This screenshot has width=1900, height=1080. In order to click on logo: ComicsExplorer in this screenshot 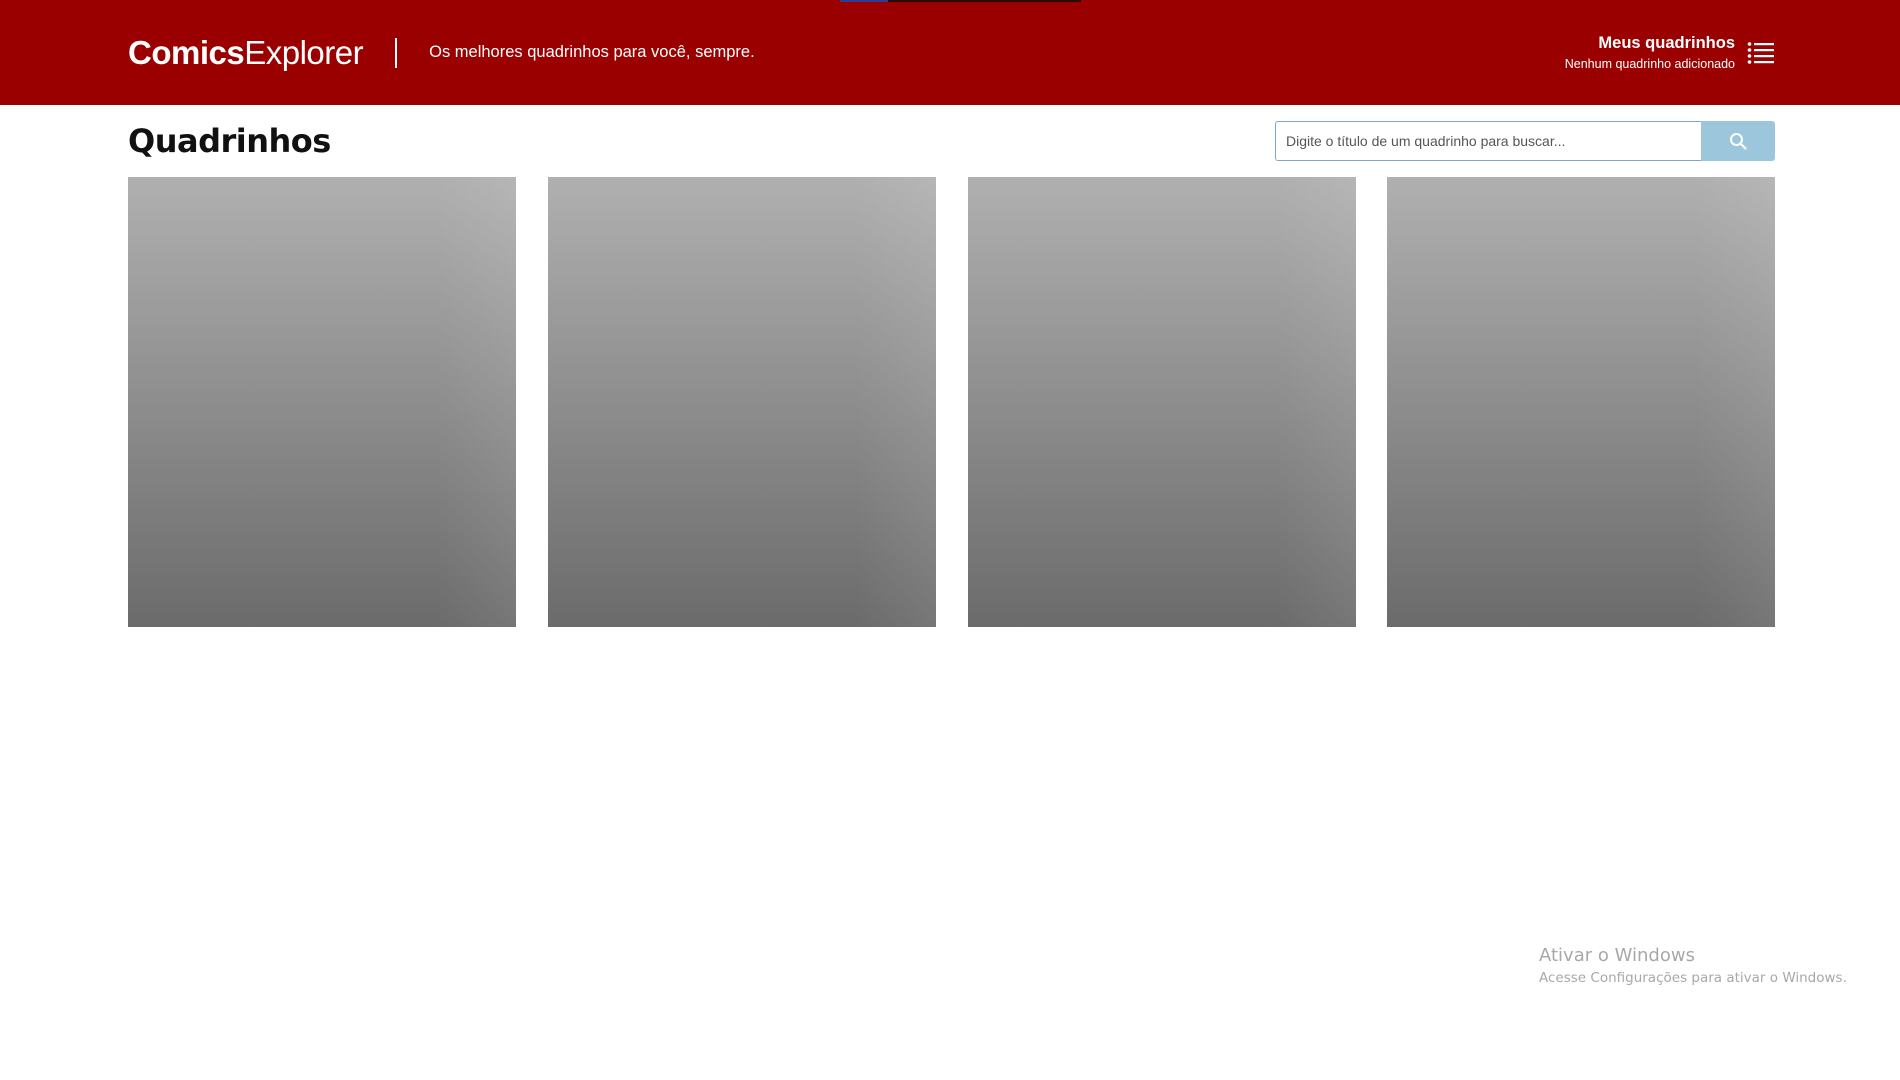, I will do `click(246, 52)`.